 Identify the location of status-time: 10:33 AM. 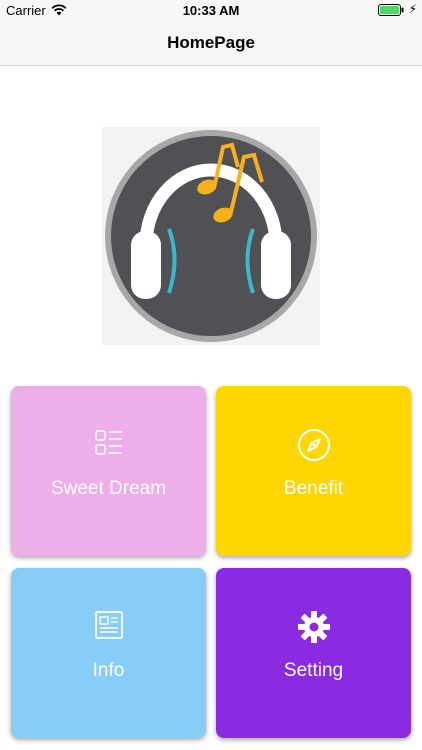
(211, 10).